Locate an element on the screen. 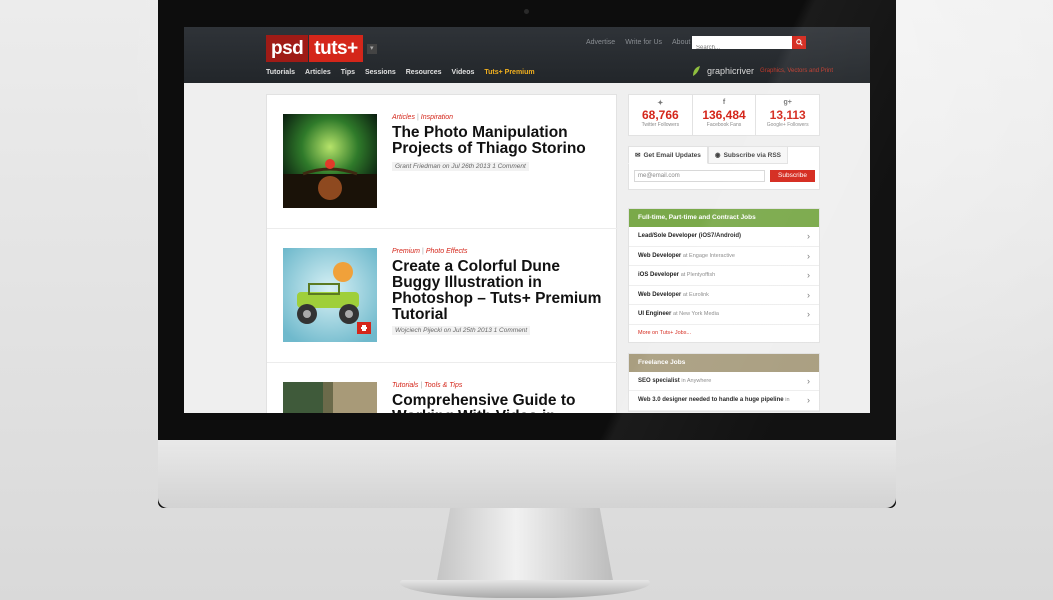 The width and height of the screenshot is (1053, 600). logo-psd: psd is located at coordinates (287, 48).